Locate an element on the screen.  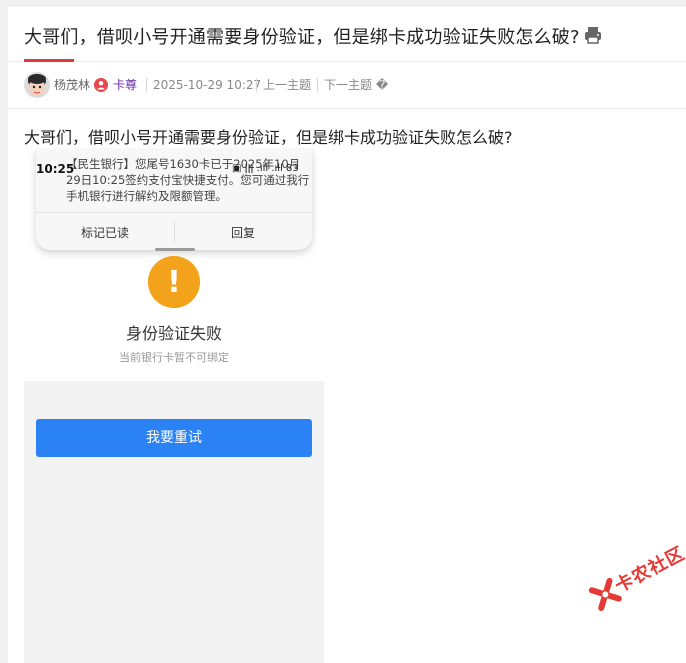
mark-read-button: 标记已读 is located at coordinates (104, 233).